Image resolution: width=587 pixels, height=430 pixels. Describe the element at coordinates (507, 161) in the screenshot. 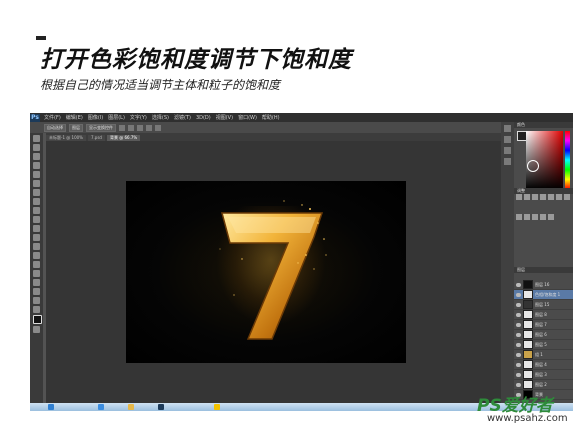

I see `character-panel-icon` at that location.